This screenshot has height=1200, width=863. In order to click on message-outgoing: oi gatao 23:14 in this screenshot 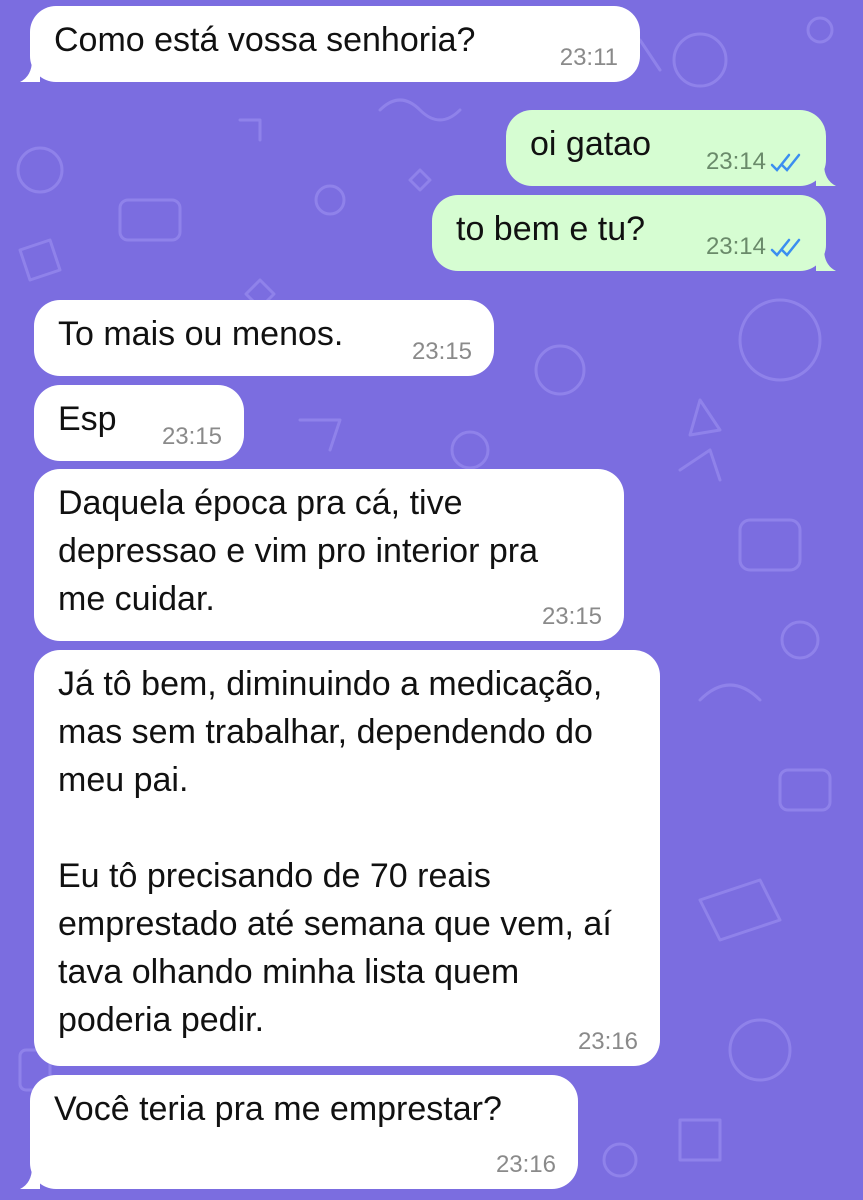, I will do `click(671, 148)`.